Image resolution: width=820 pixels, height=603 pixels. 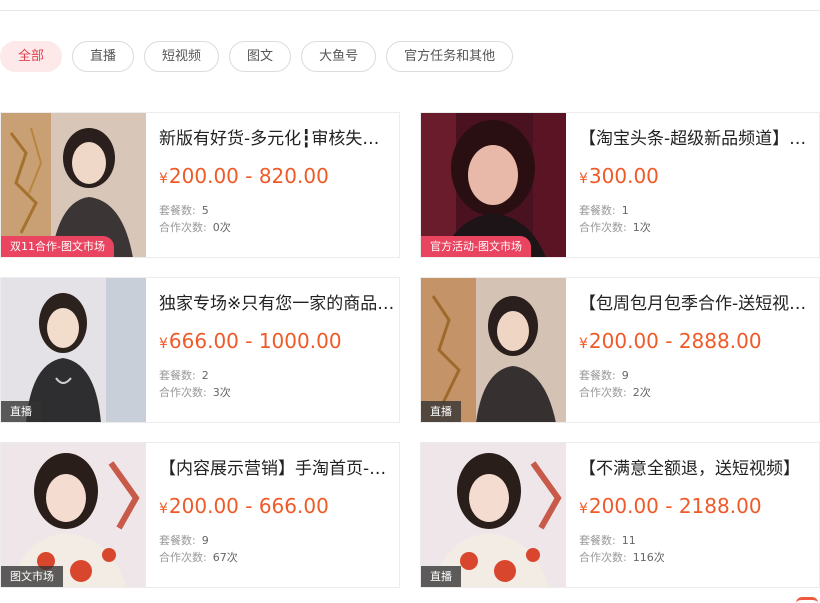 What do you see at coordinates (623, 176) in the screenshot?
I see `price-range: 300.00` at bounding box center [623, 176].